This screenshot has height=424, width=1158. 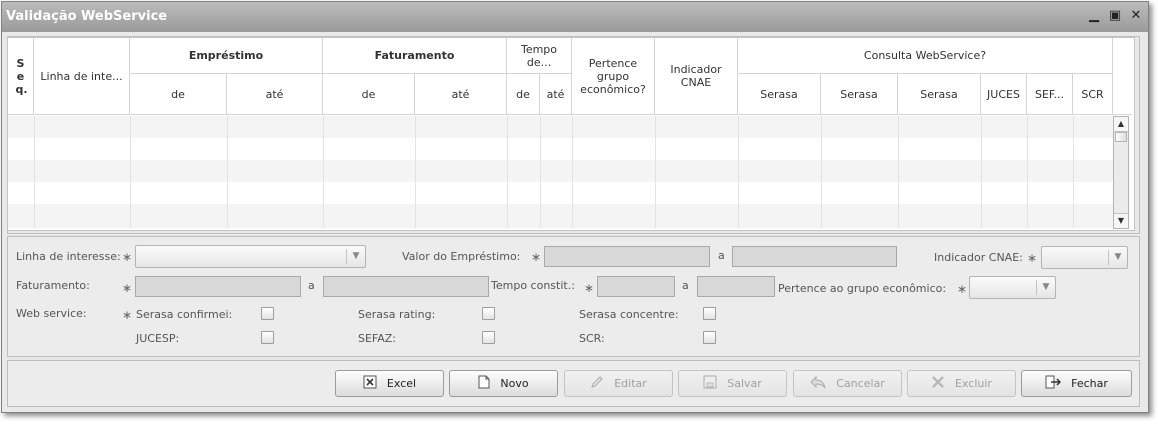 I want to click on pencil-icon, so click(x=597, y=383).